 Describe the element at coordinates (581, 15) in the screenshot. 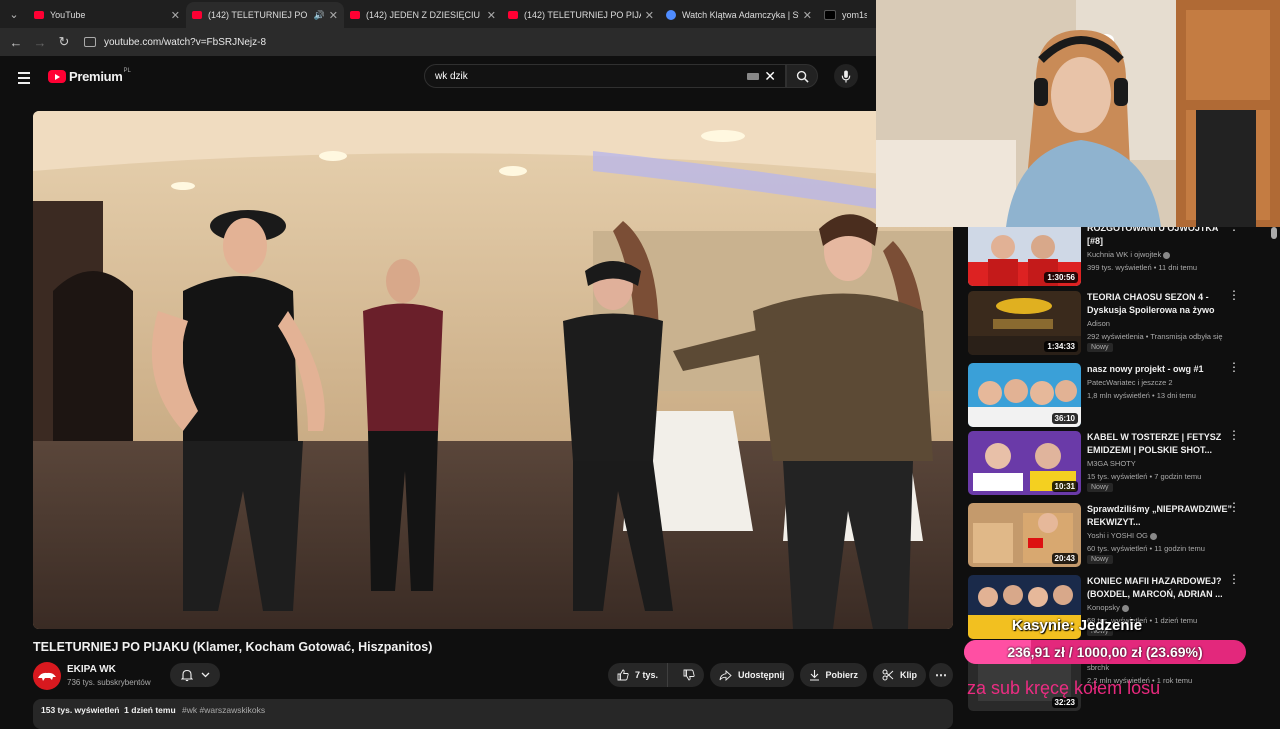

I see `browser-tab: (142) TELETURNIEJ PO PIJAKU ✕` at that location.